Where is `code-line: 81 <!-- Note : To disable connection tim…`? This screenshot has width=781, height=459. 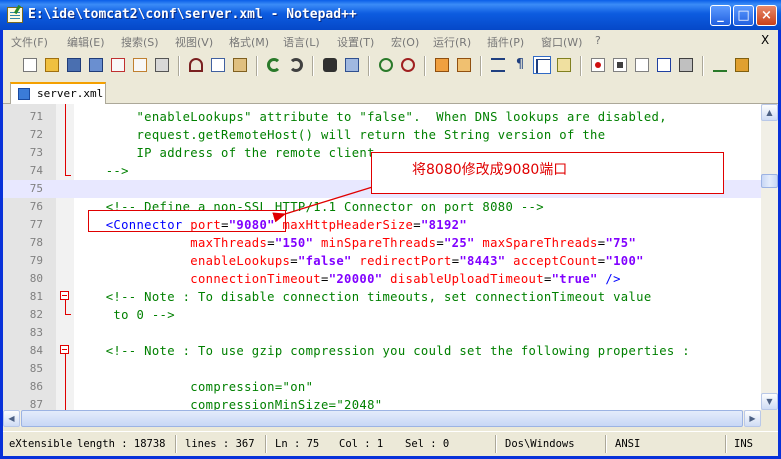 code-line: 81 <!-- Note : To disable connection tim… is located at coordinates (382, 297).